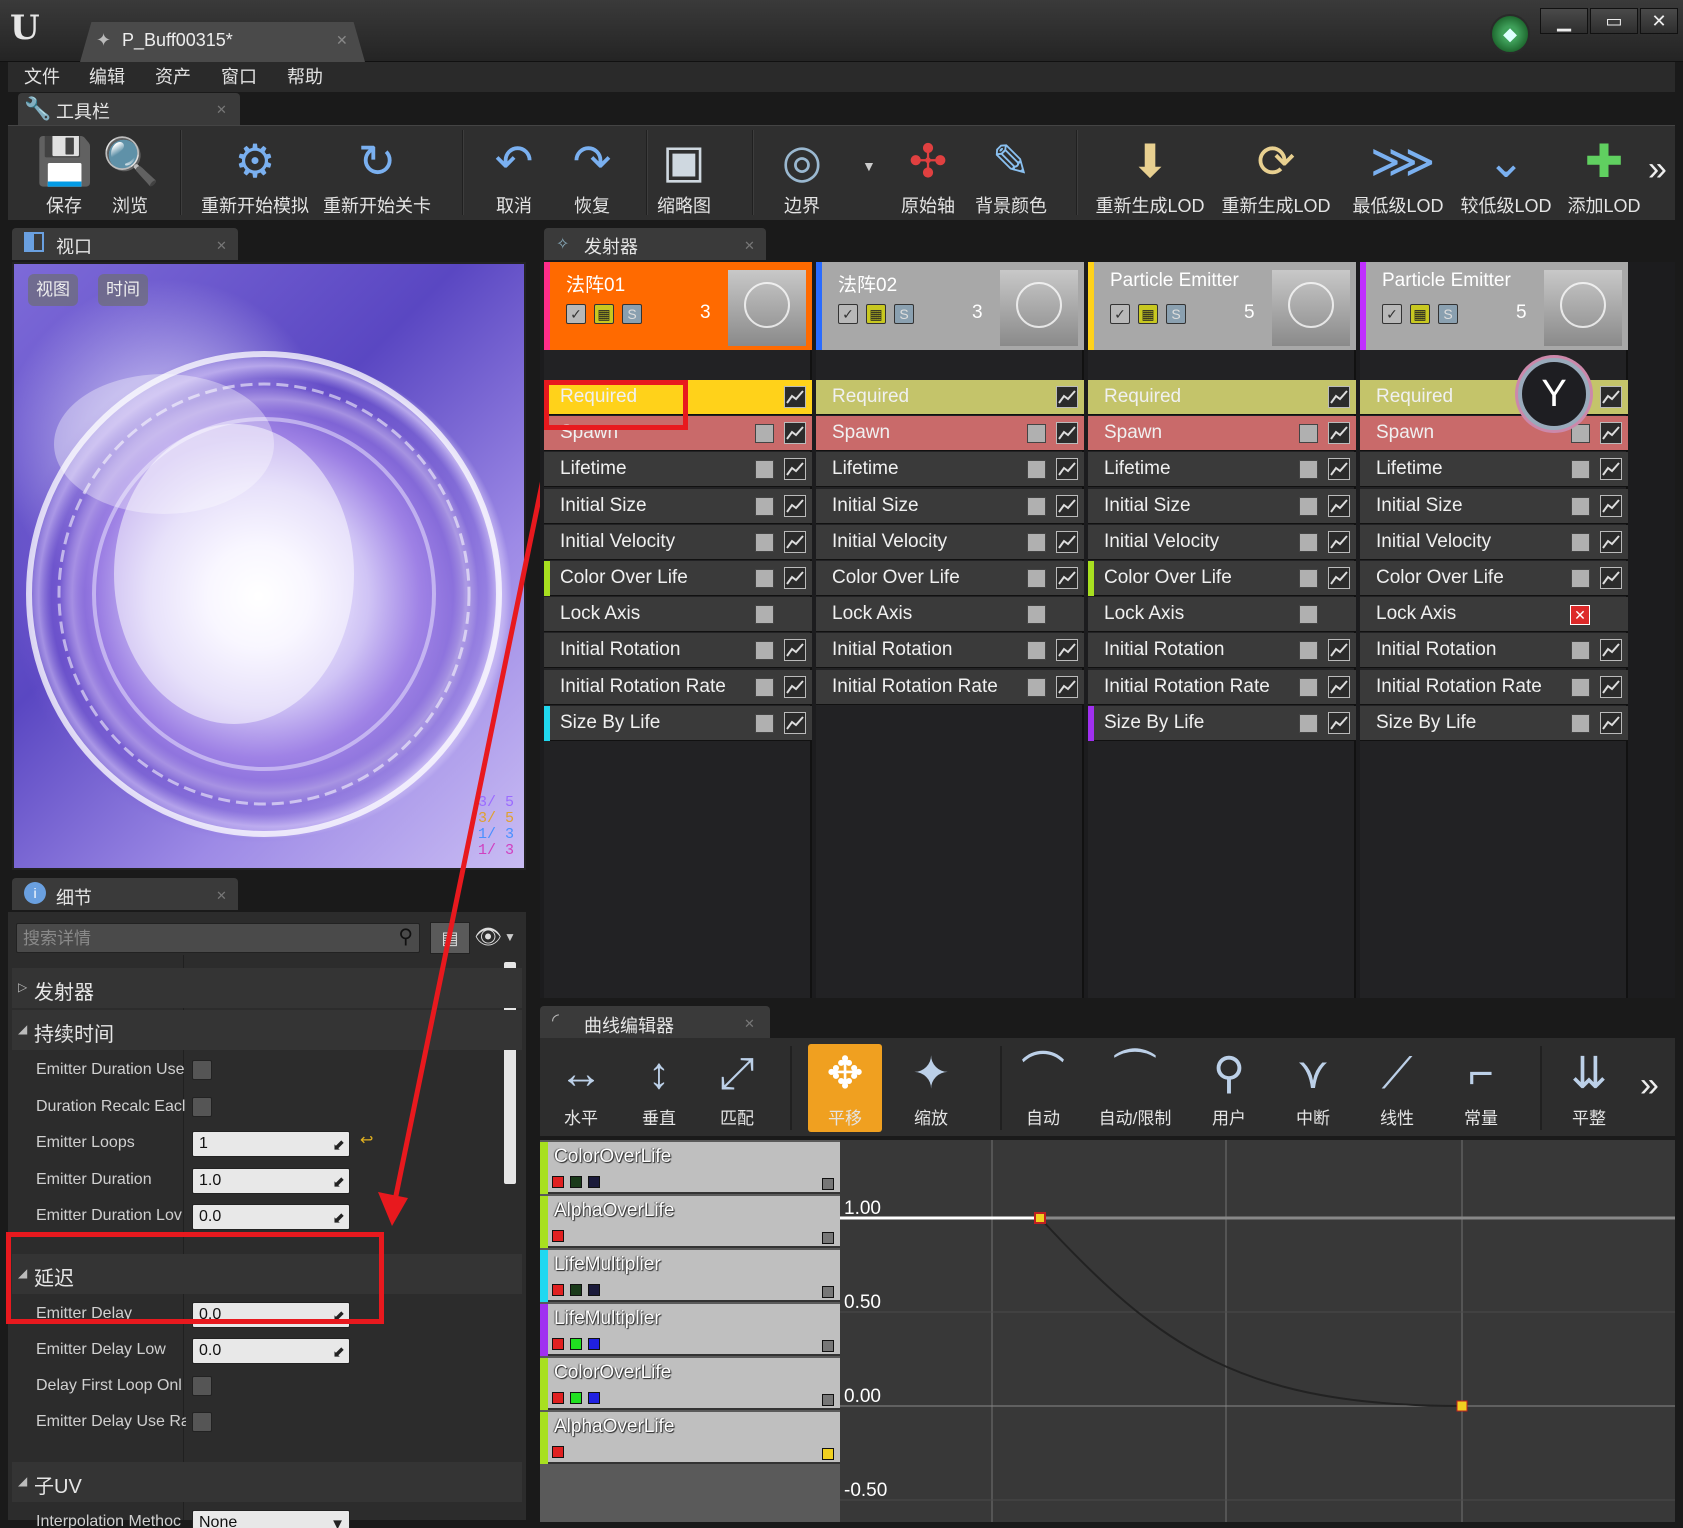  Describe the element at coordinates (749, 246) in the screenshot. I see `emitters-tab-close-icon: ✕` at that location.